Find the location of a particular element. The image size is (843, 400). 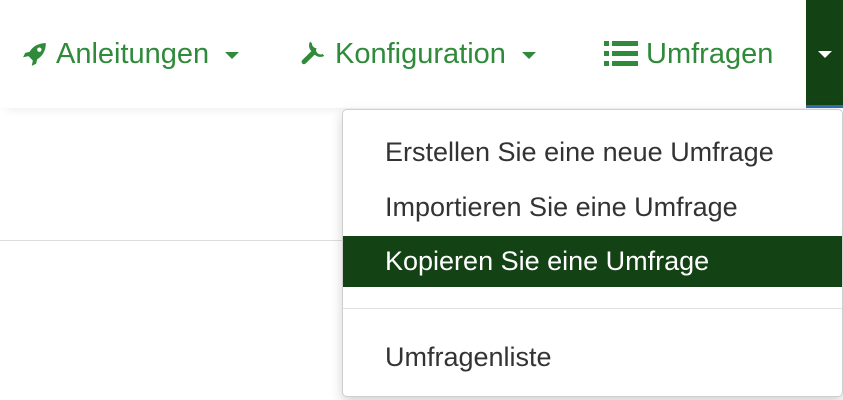

nav-konfiguration-menu: Konfiguration is located at coordinates (418, 54).